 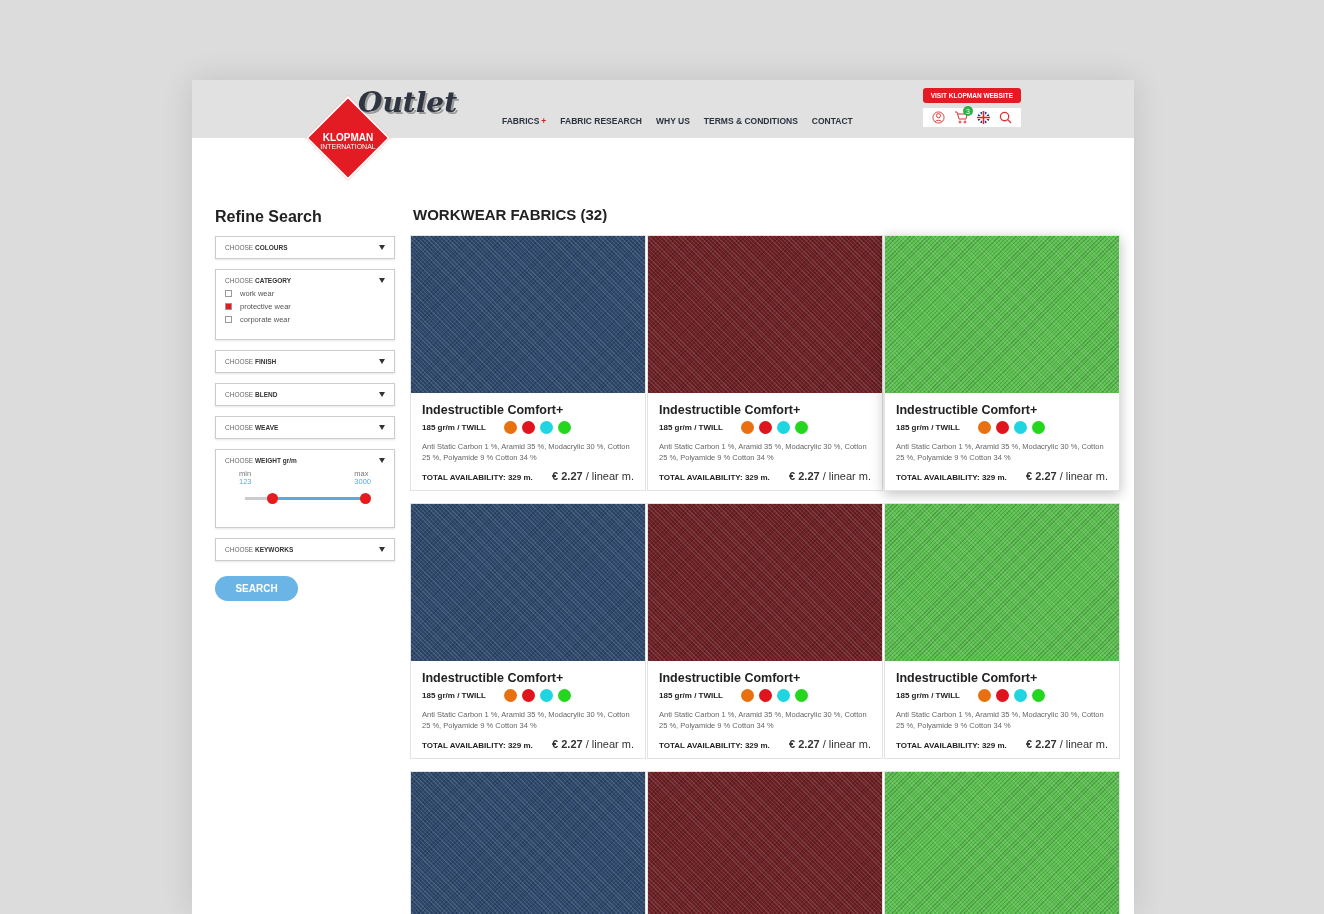 What do you see at coordinates (601, 121) in the screenshot?
I see `nav-link: FABRIC RESEARCH` at bounding box center [601, 121].